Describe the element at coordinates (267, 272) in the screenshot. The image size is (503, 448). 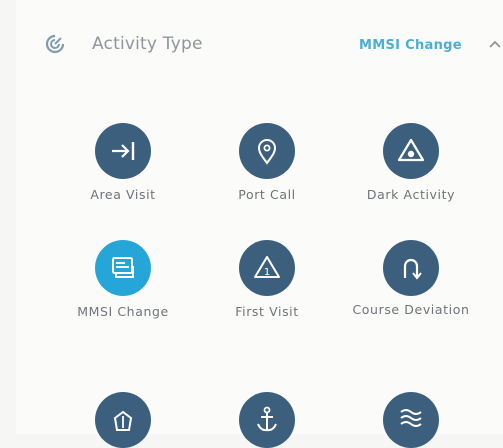
I see `svg-text: 1` at that location.